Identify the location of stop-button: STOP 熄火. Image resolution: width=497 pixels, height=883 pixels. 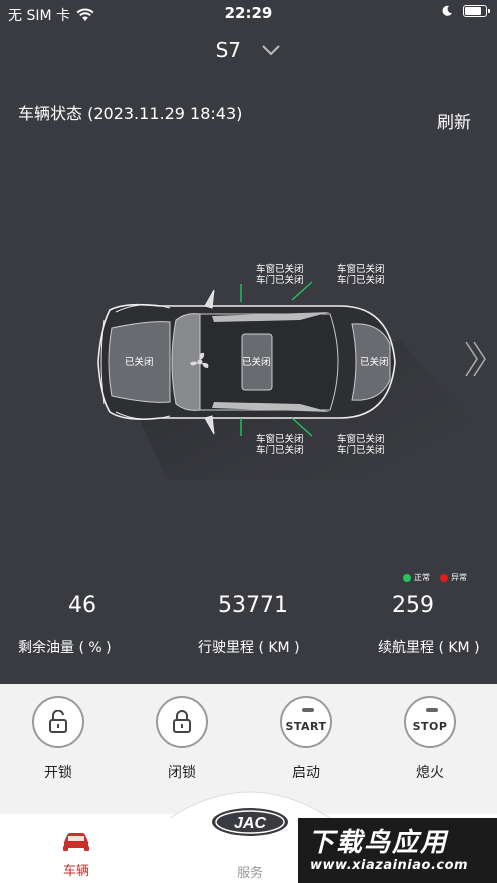
(430, 739).